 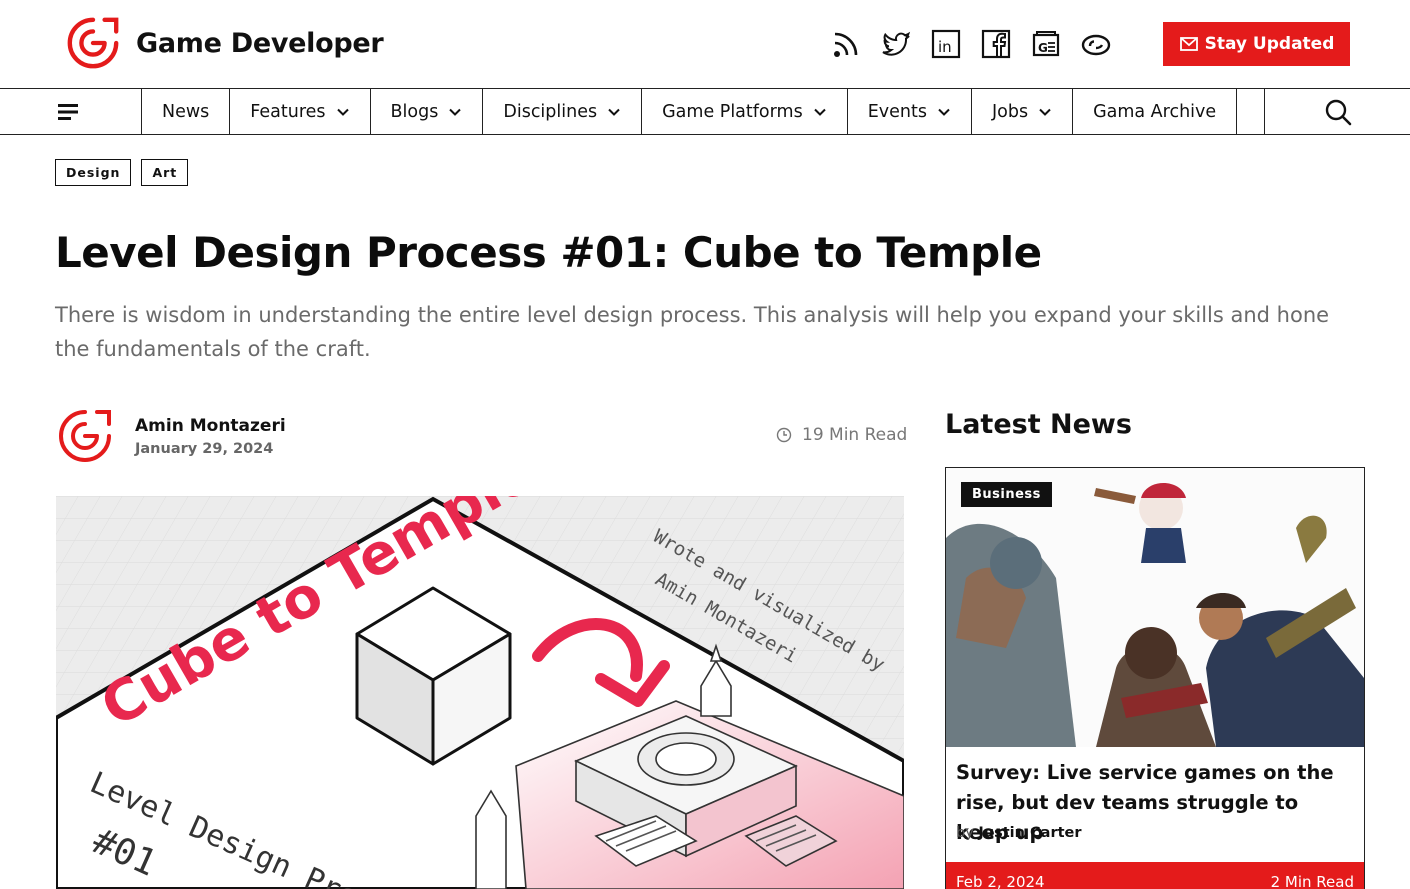 I want to click on news-byline: by Justin Carter, so click(x=1019, y=833).